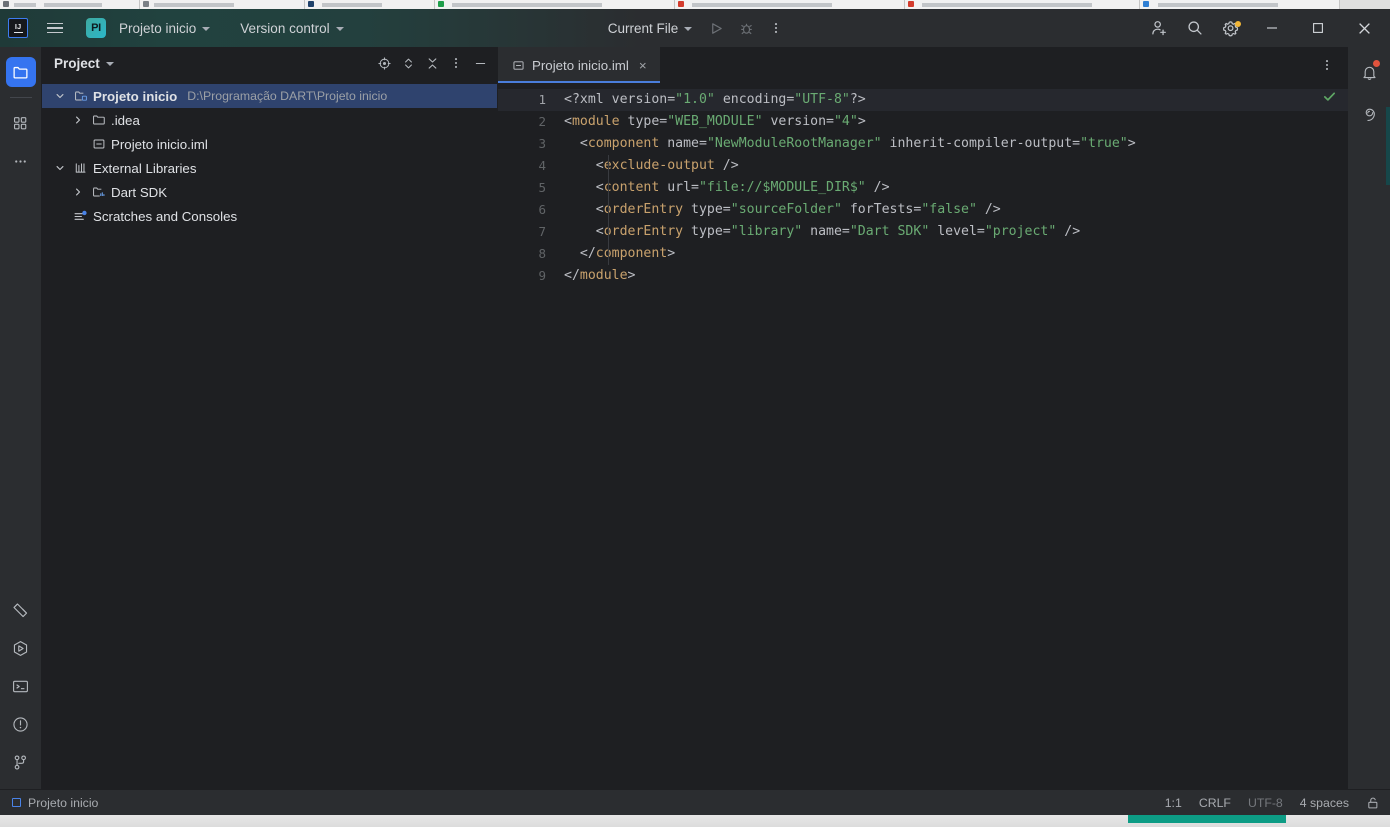 This screenshot has height=827, width=1390. What do you see at coordinates (21, 610) in the screenshot?
I see `sidebar-item-dart-analysis` at bounding box center [21, 610].